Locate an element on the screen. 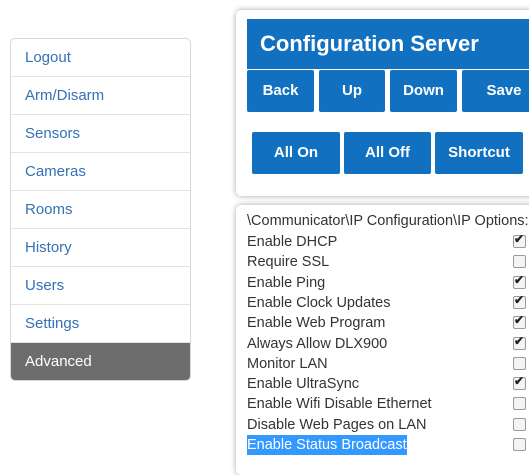  option-checkbox-enable-web-program: ✔ is located at coordinates (519, 321).